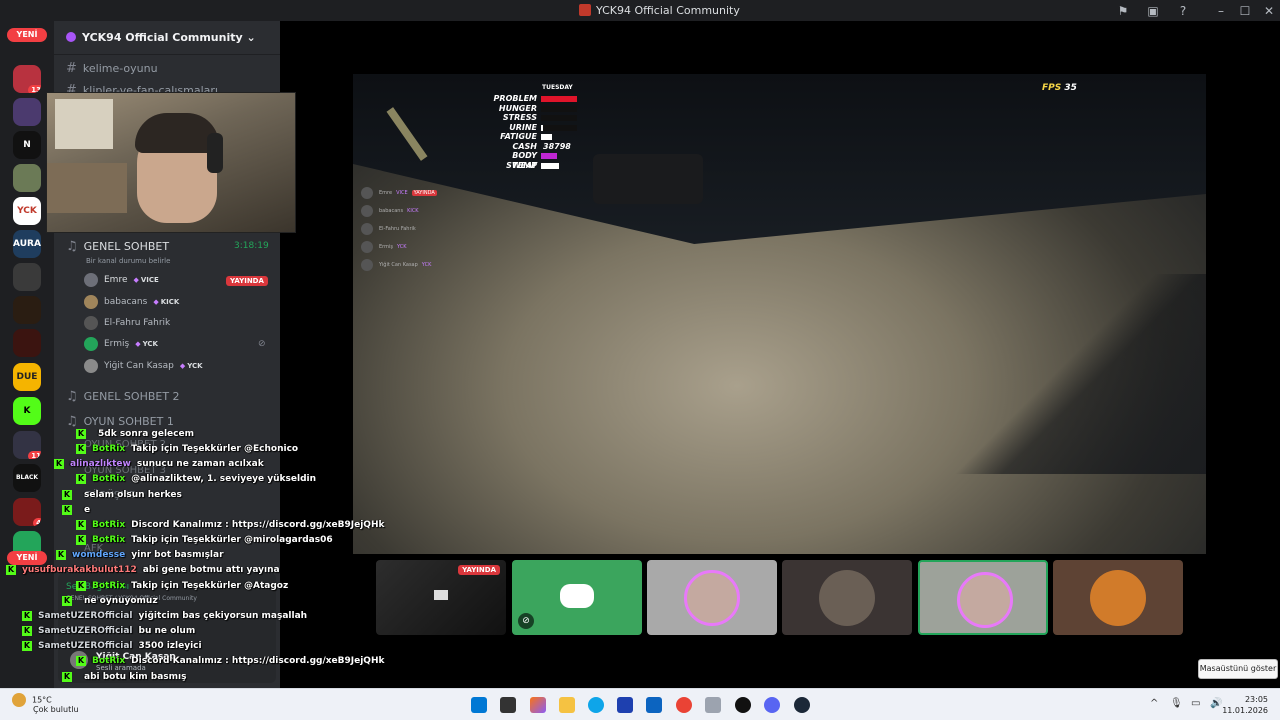 This screenshot has height=720, width=1280. Describe the element at coordinates (1074, 374) in the screenshot. I see `game-floor-edge` at that location.